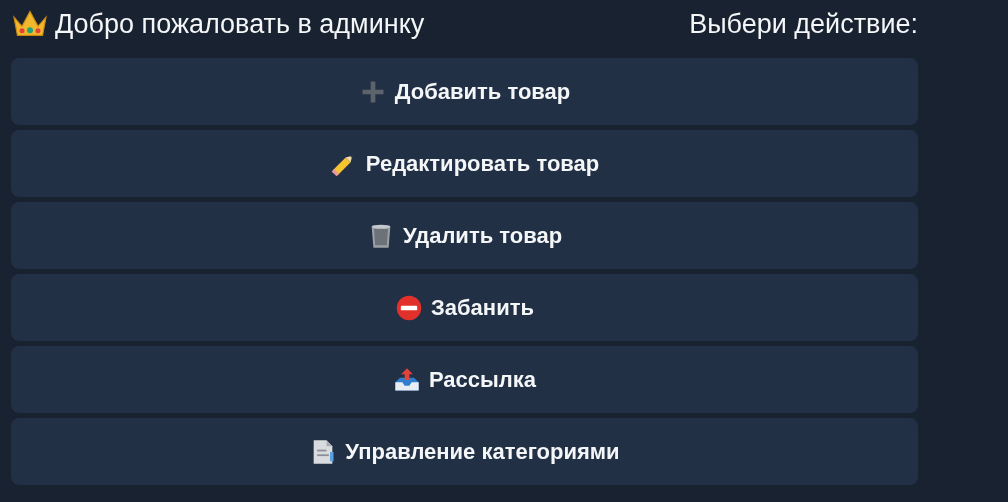 The height and width of the screenshot is (502, 1008). Describe the element at coordinates (464, 307) in the screenshot. I see `menu-button: Забанить` at that location.